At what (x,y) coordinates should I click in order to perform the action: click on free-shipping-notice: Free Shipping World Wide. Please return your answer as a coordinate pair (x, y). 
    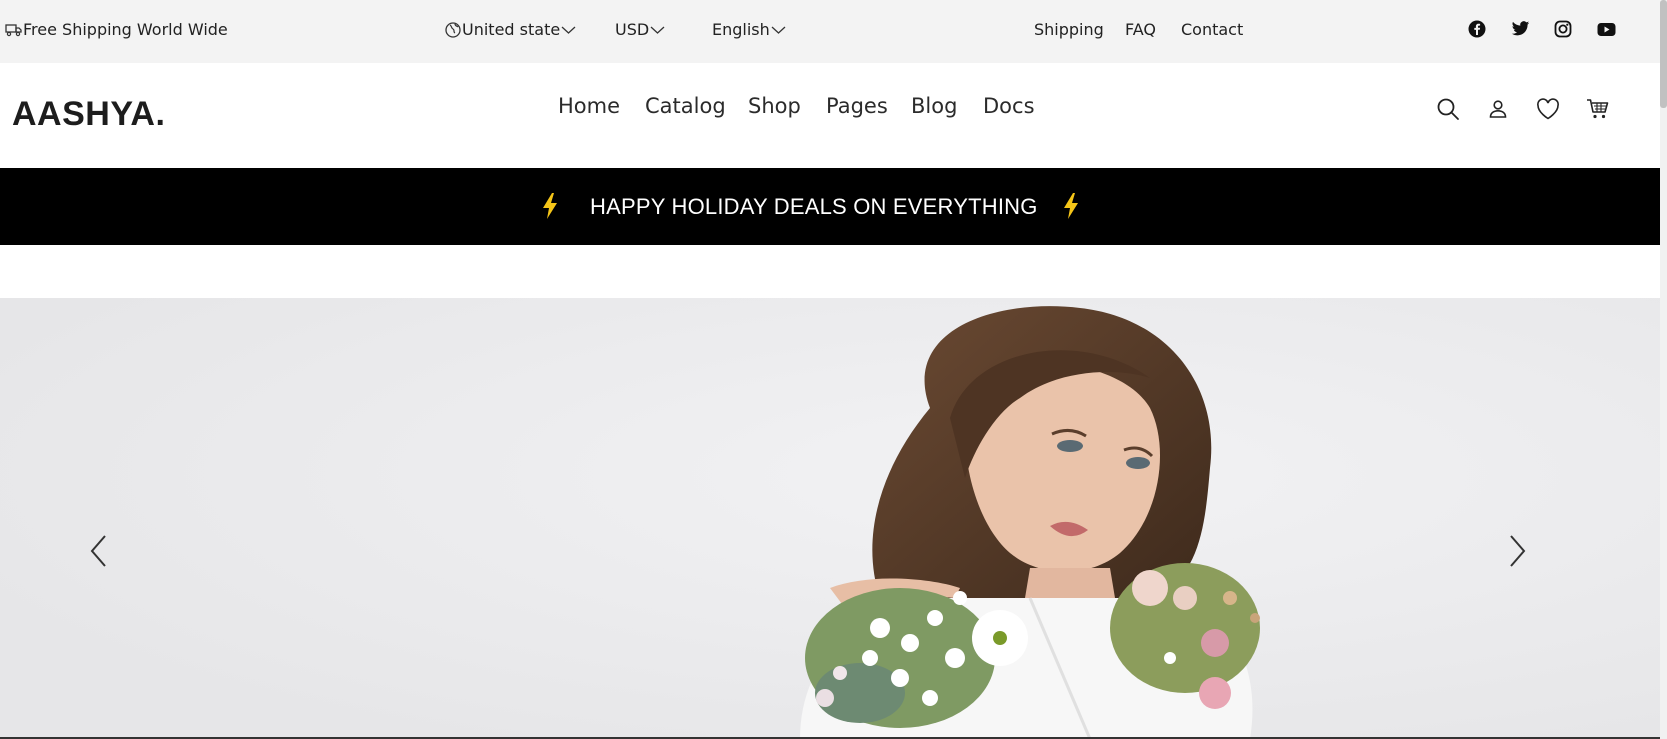
    Looking at the image, I should click on (116, 29).